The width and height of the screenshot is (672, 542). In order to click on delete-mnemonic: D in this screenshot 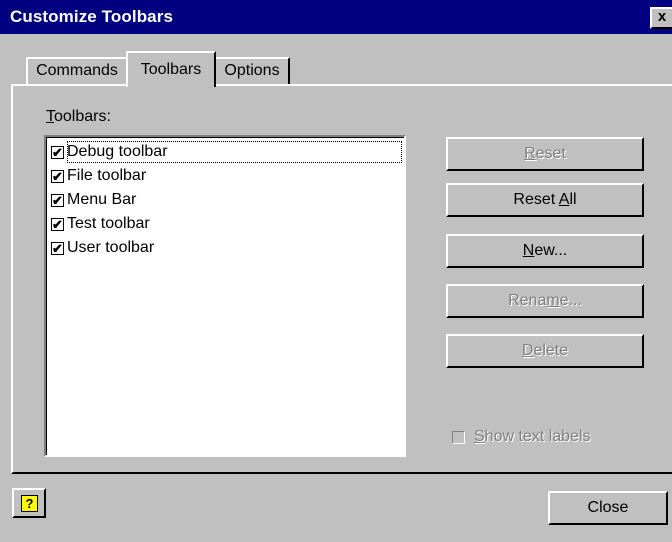, I will do `click(527, 350)`.